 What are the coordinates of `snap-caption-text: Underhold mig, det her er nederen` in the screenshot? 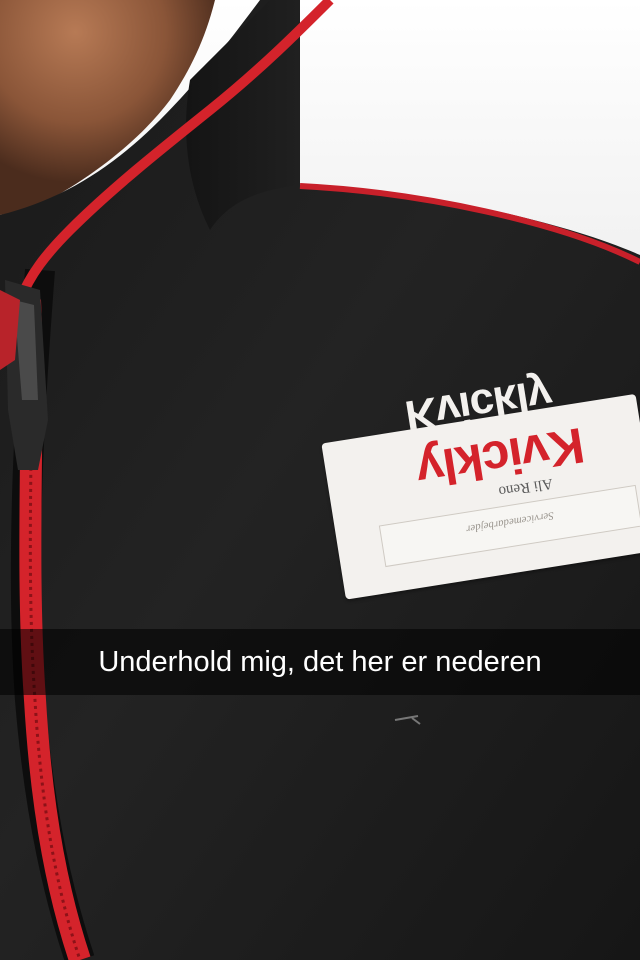 It's located at (320, 661).